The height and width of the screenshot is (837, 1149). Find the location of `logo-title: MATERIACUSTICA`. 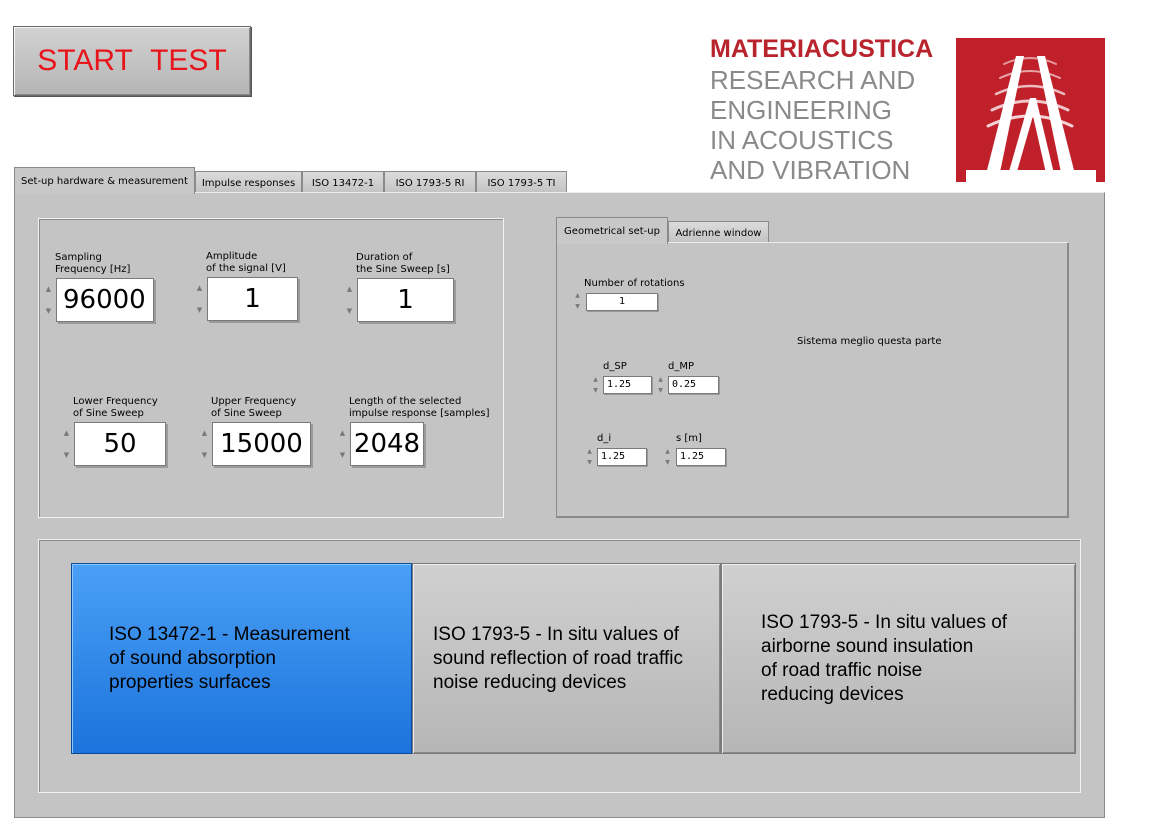

logo-title: MATERIACUSTICA is located at coordinates (822, 49).